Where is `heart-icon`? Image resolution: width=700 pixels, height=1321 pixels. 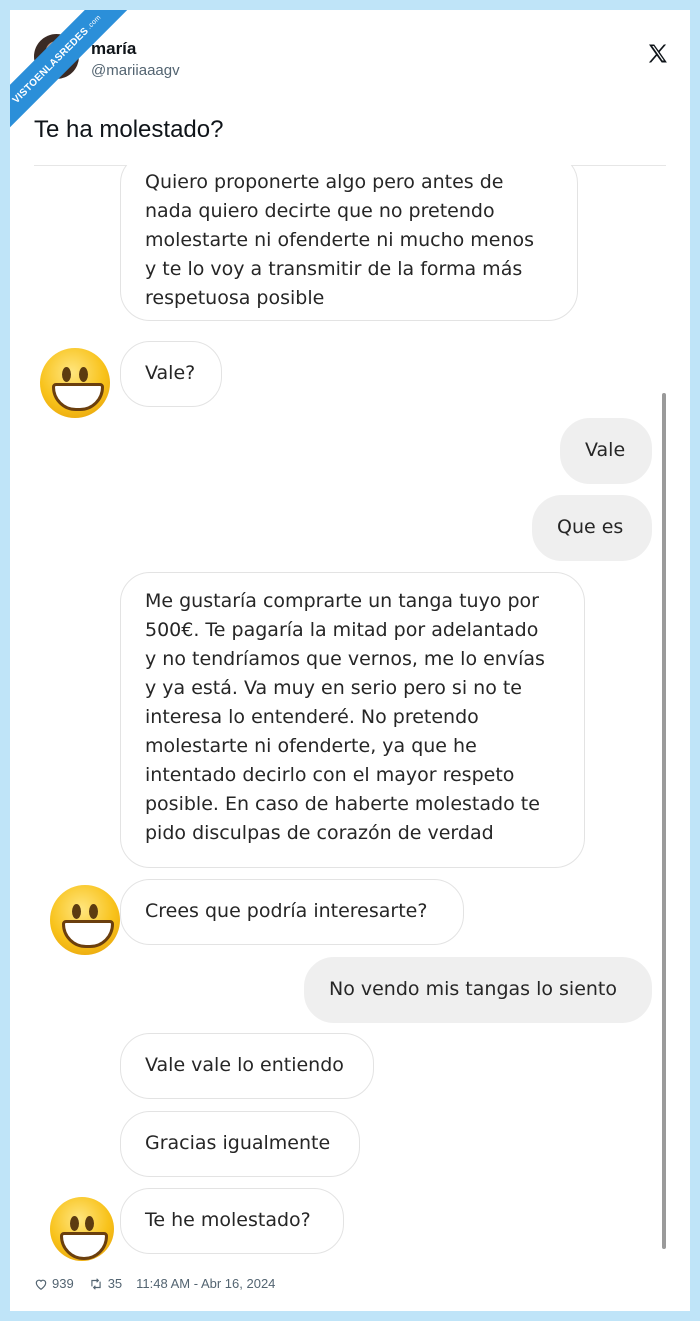 heart-icon is located at coordinates (41, 1284).